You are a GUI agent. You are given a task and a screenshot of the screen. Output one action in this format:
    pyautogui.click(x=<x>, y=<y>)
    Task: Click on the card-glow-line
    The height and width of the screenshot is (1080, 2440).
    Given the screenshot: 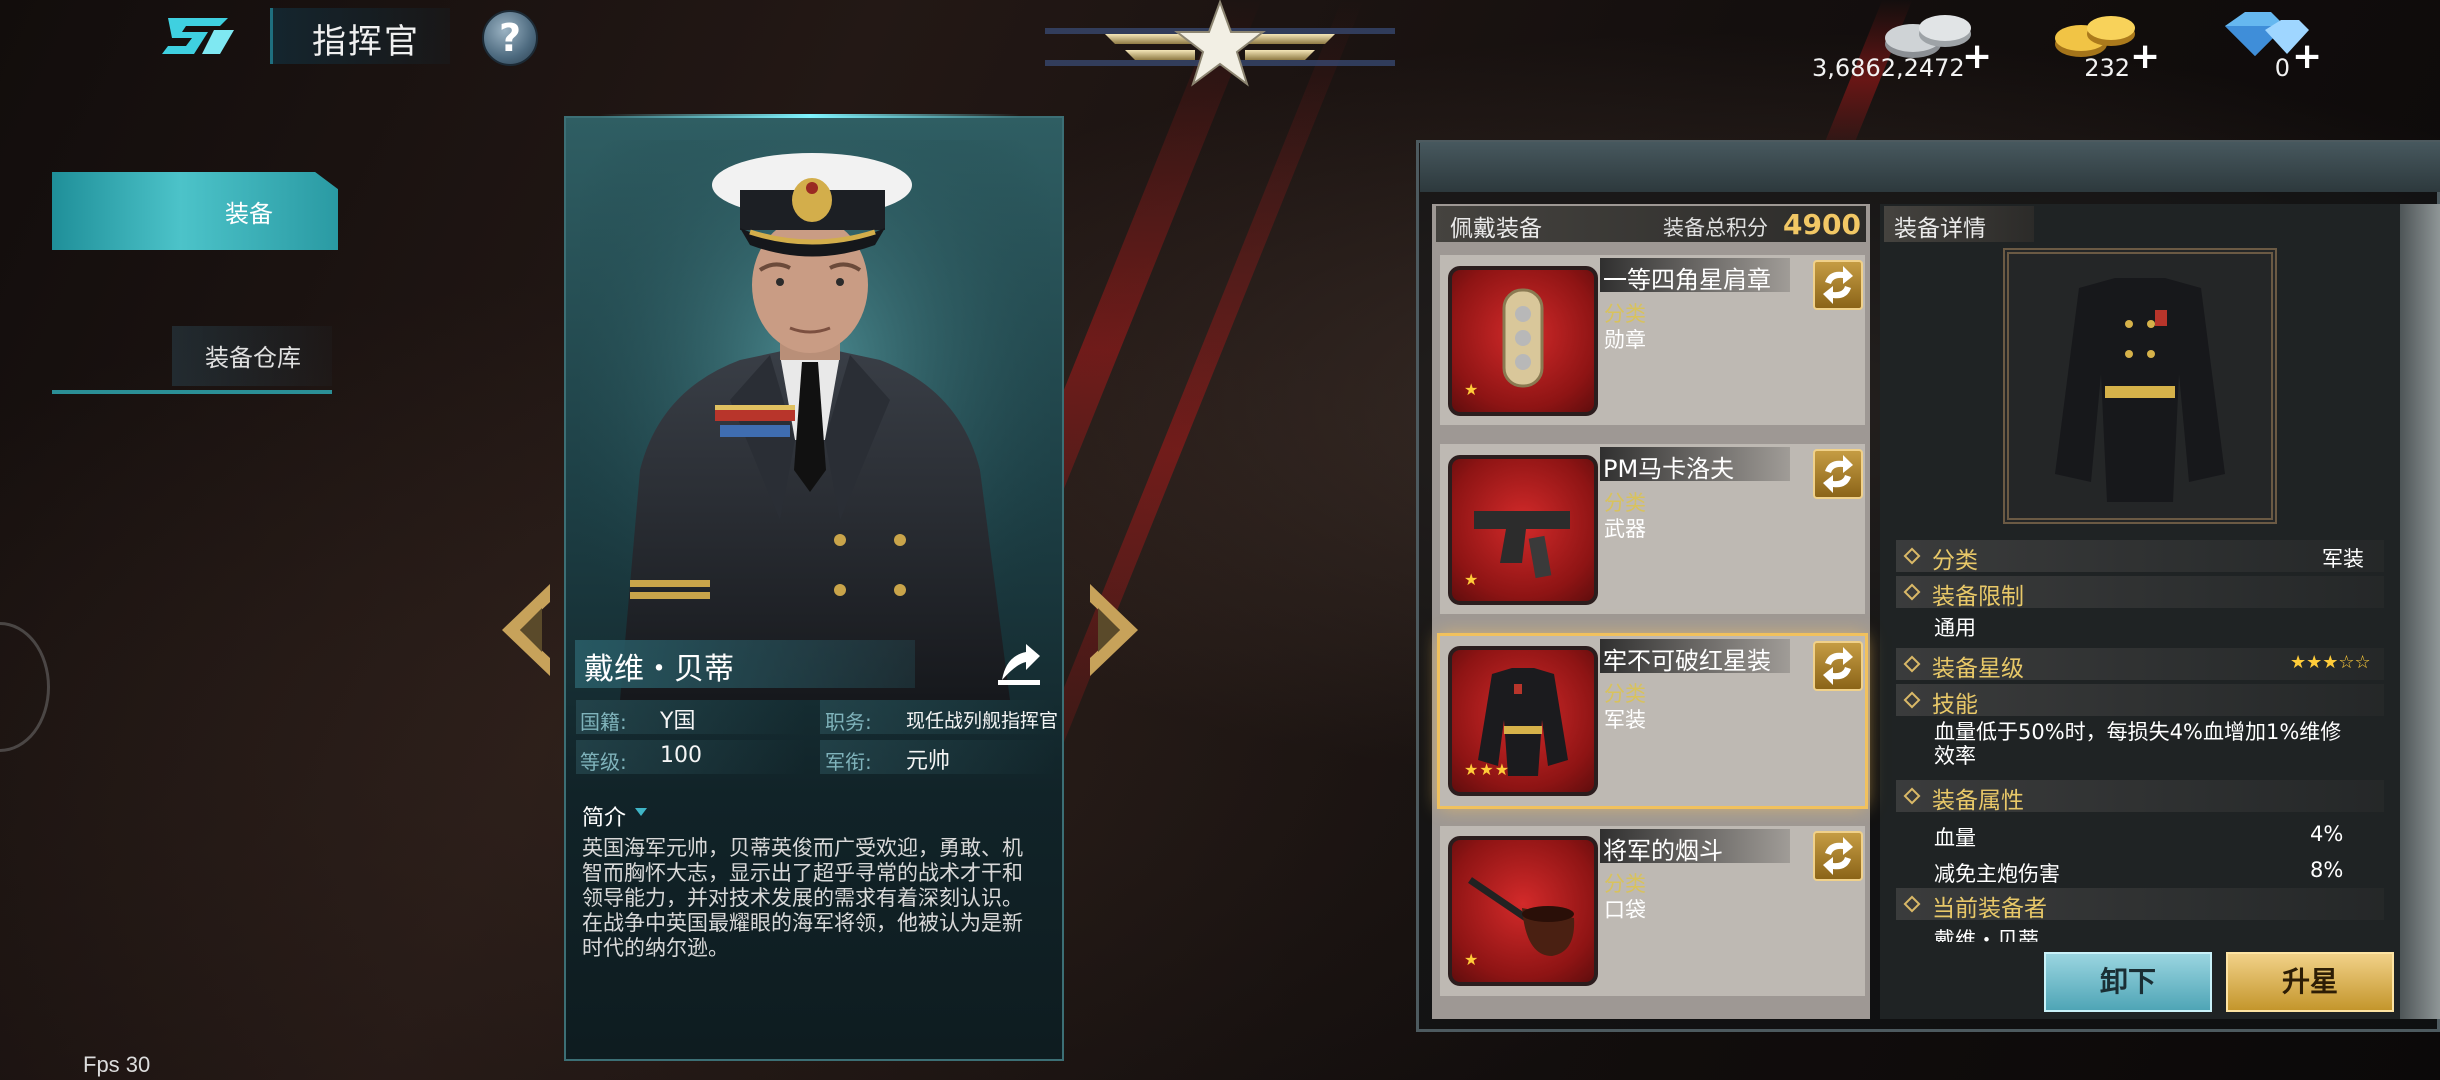 What is the action you would take?
    pyautogui.click(x=810, y=116)
    